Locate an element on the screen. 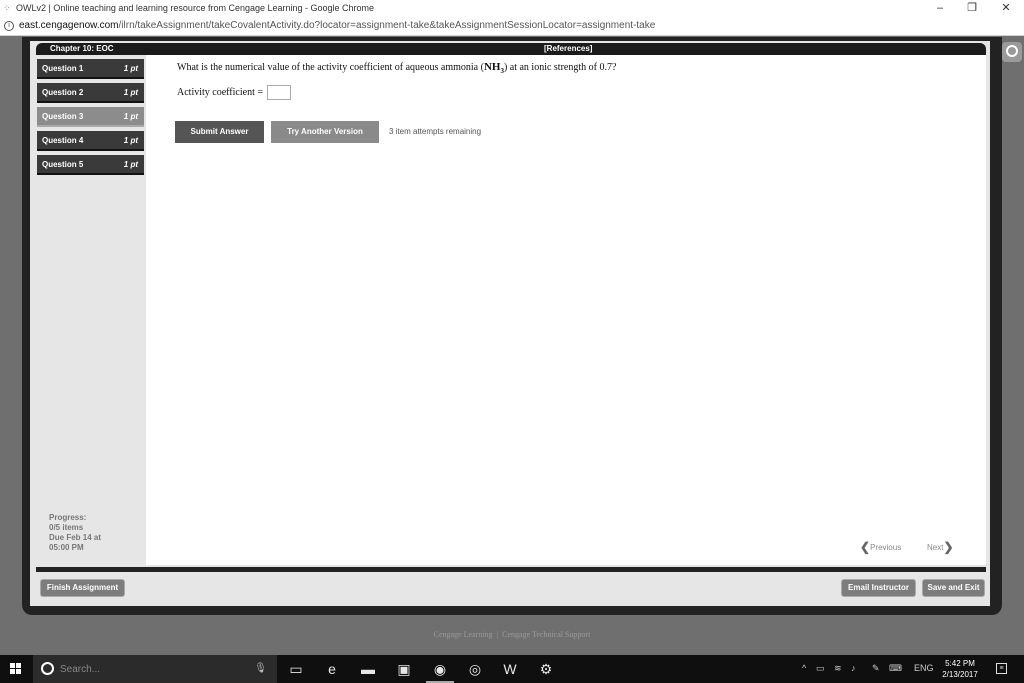  help-button is located at coordinates (1012, 52).